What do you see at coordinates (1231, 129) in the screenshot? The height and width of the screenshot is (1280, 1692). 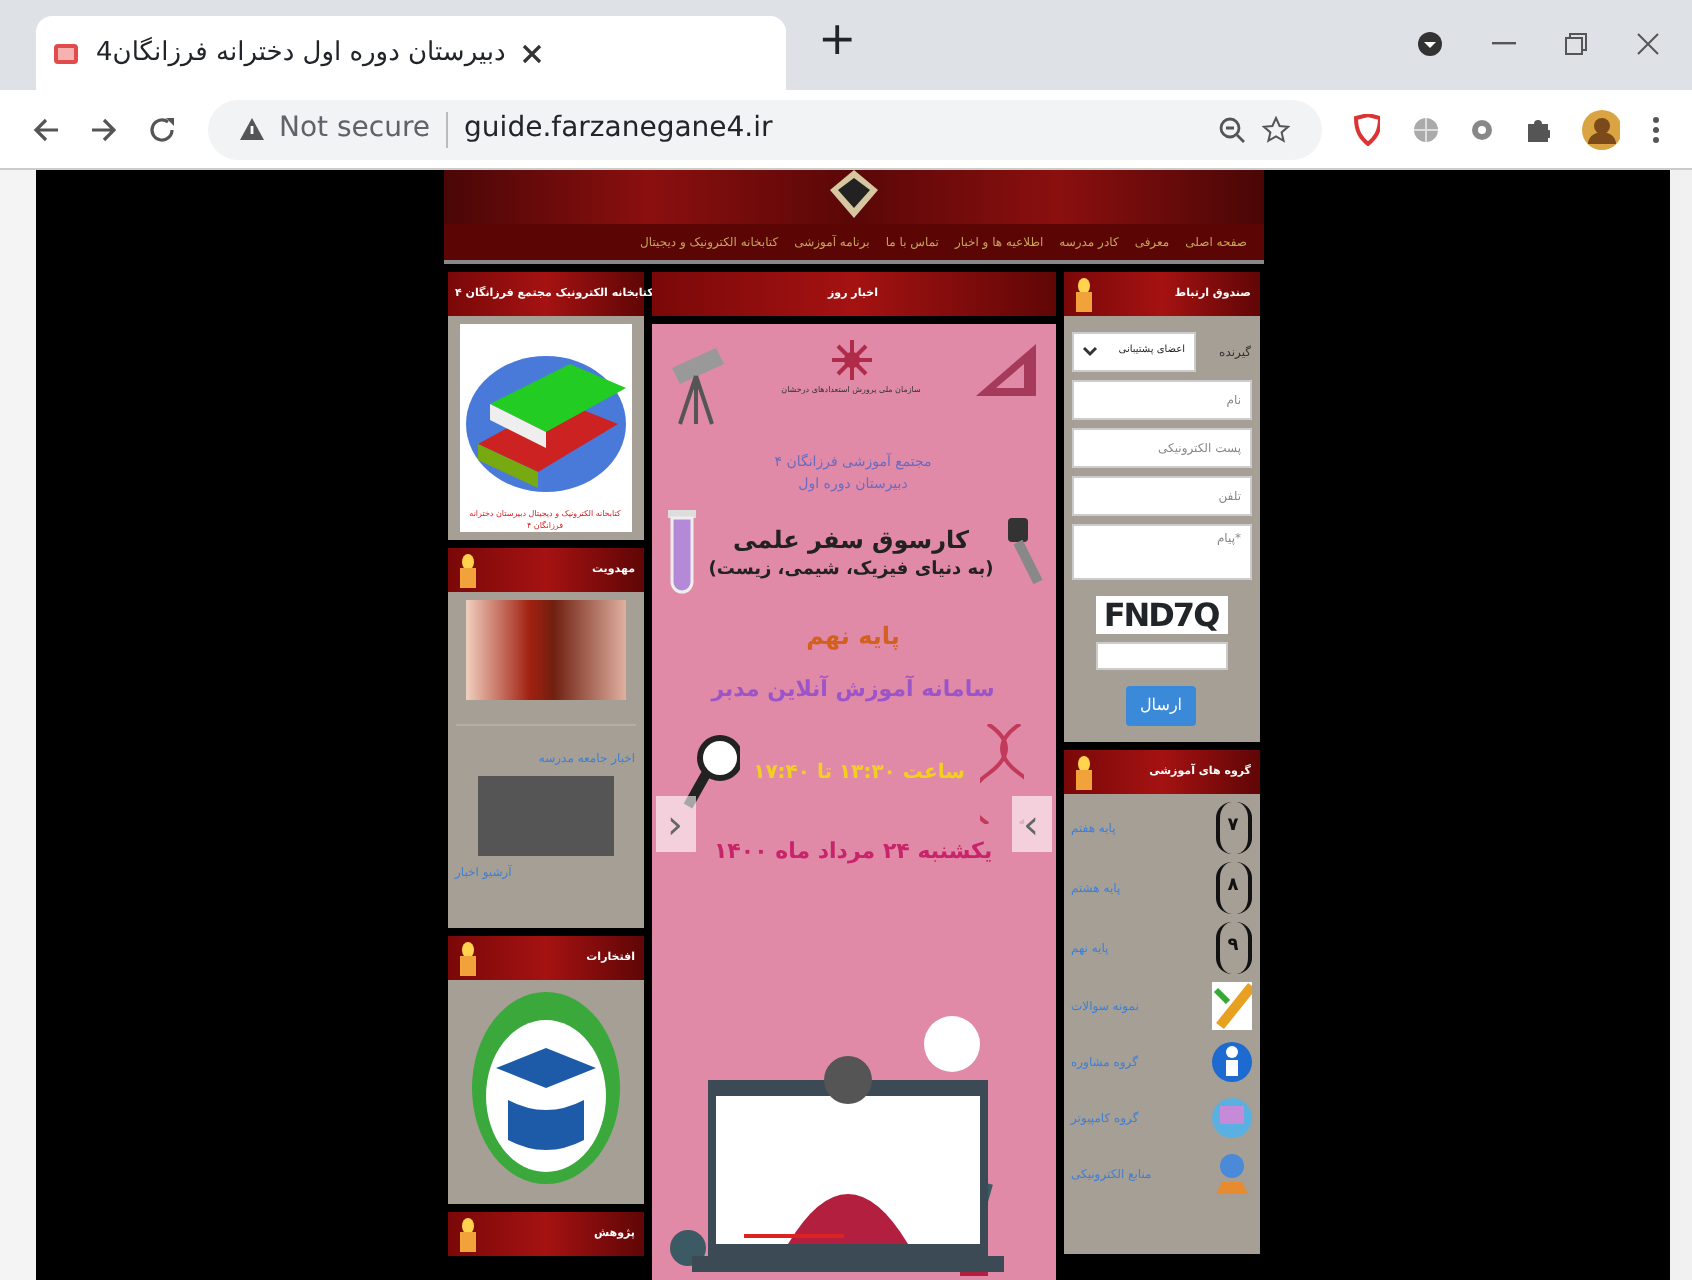 I see `zoom-icon` at bounding box center [1231, 129].